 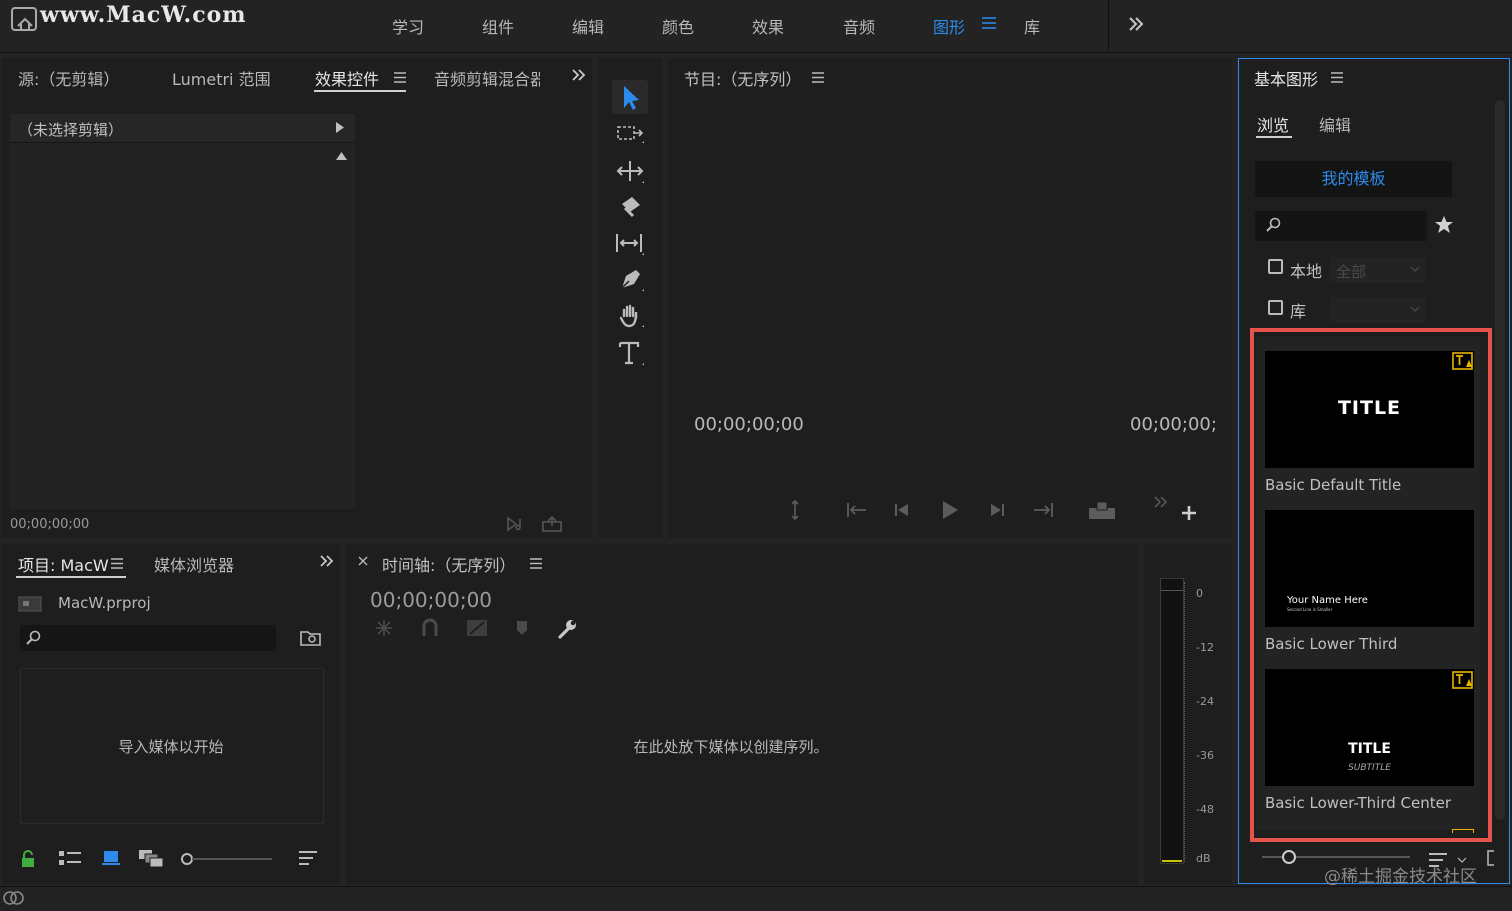 What do you see at coordinates (902, 510) in the screenshot?
I see `step-back-icon` at bounding box center [902, 510].